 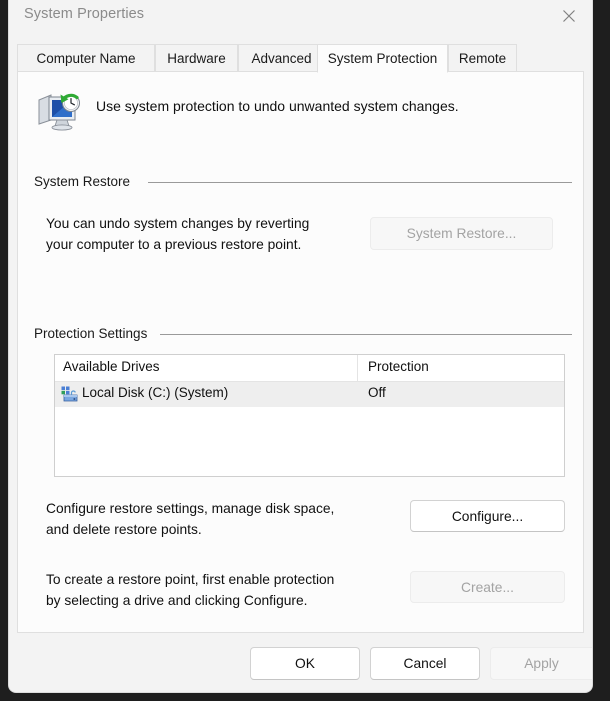 I want to click on tab-label: Hardware, so click(x=196, y=58).